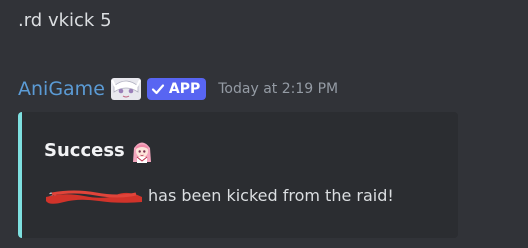 This screenshot has width=528, height=248. I want to click on embed-description-text: has been kicked from the raid!, so click(271, 195).